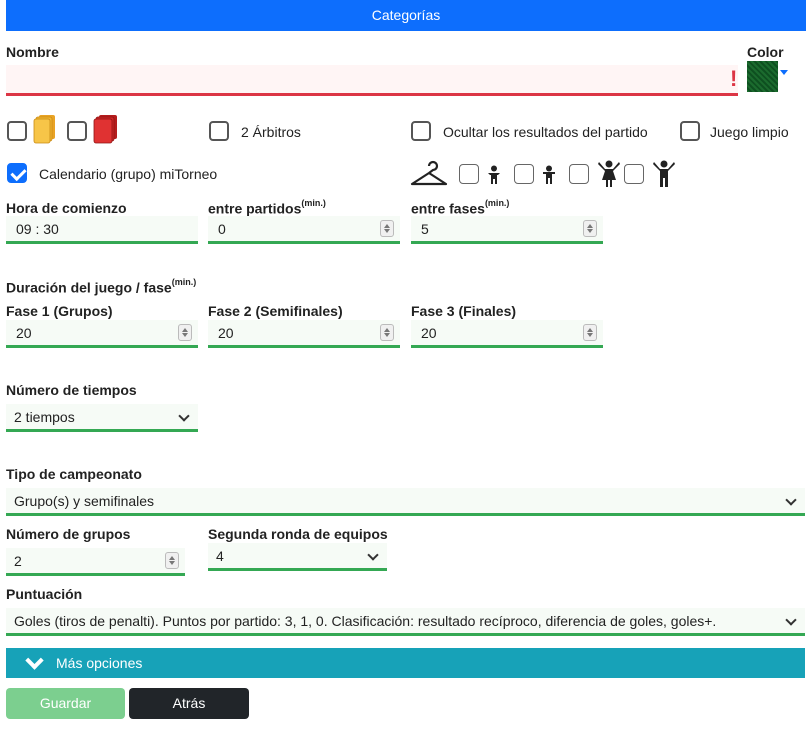  I want to click on jersey-option-2-checkbox, so click(524, 174).